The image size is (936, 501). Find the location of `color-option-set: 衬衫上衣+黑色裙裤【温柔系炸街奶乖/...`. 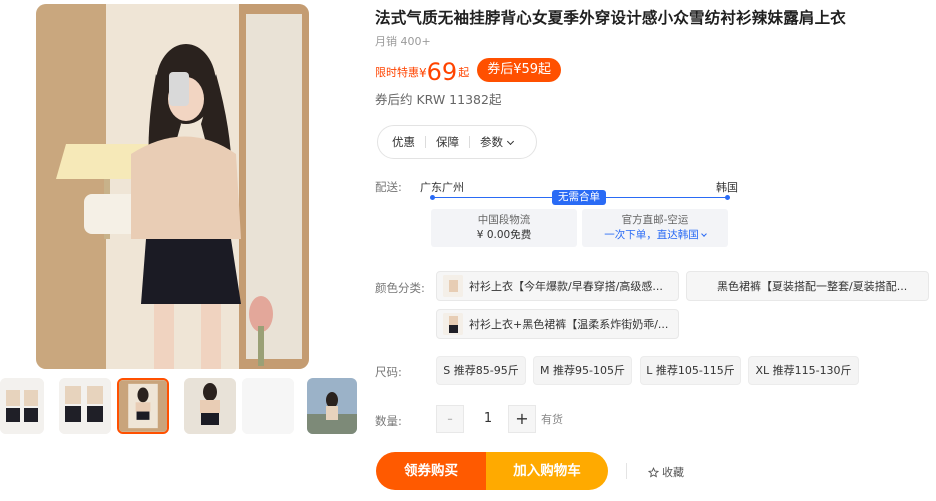

color-option-set: 衬衫上衣+黑色裙裤【温柔系炸街奶乖/... is located at coordinates (557, 324).